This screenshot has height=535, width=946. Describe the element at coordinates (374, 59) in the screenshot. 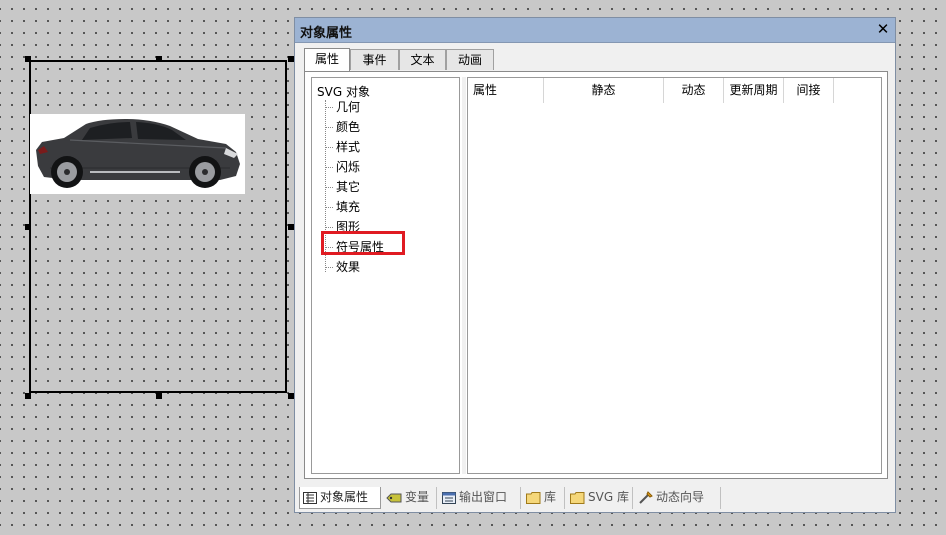

I see `tab-events: 事件` at that location.